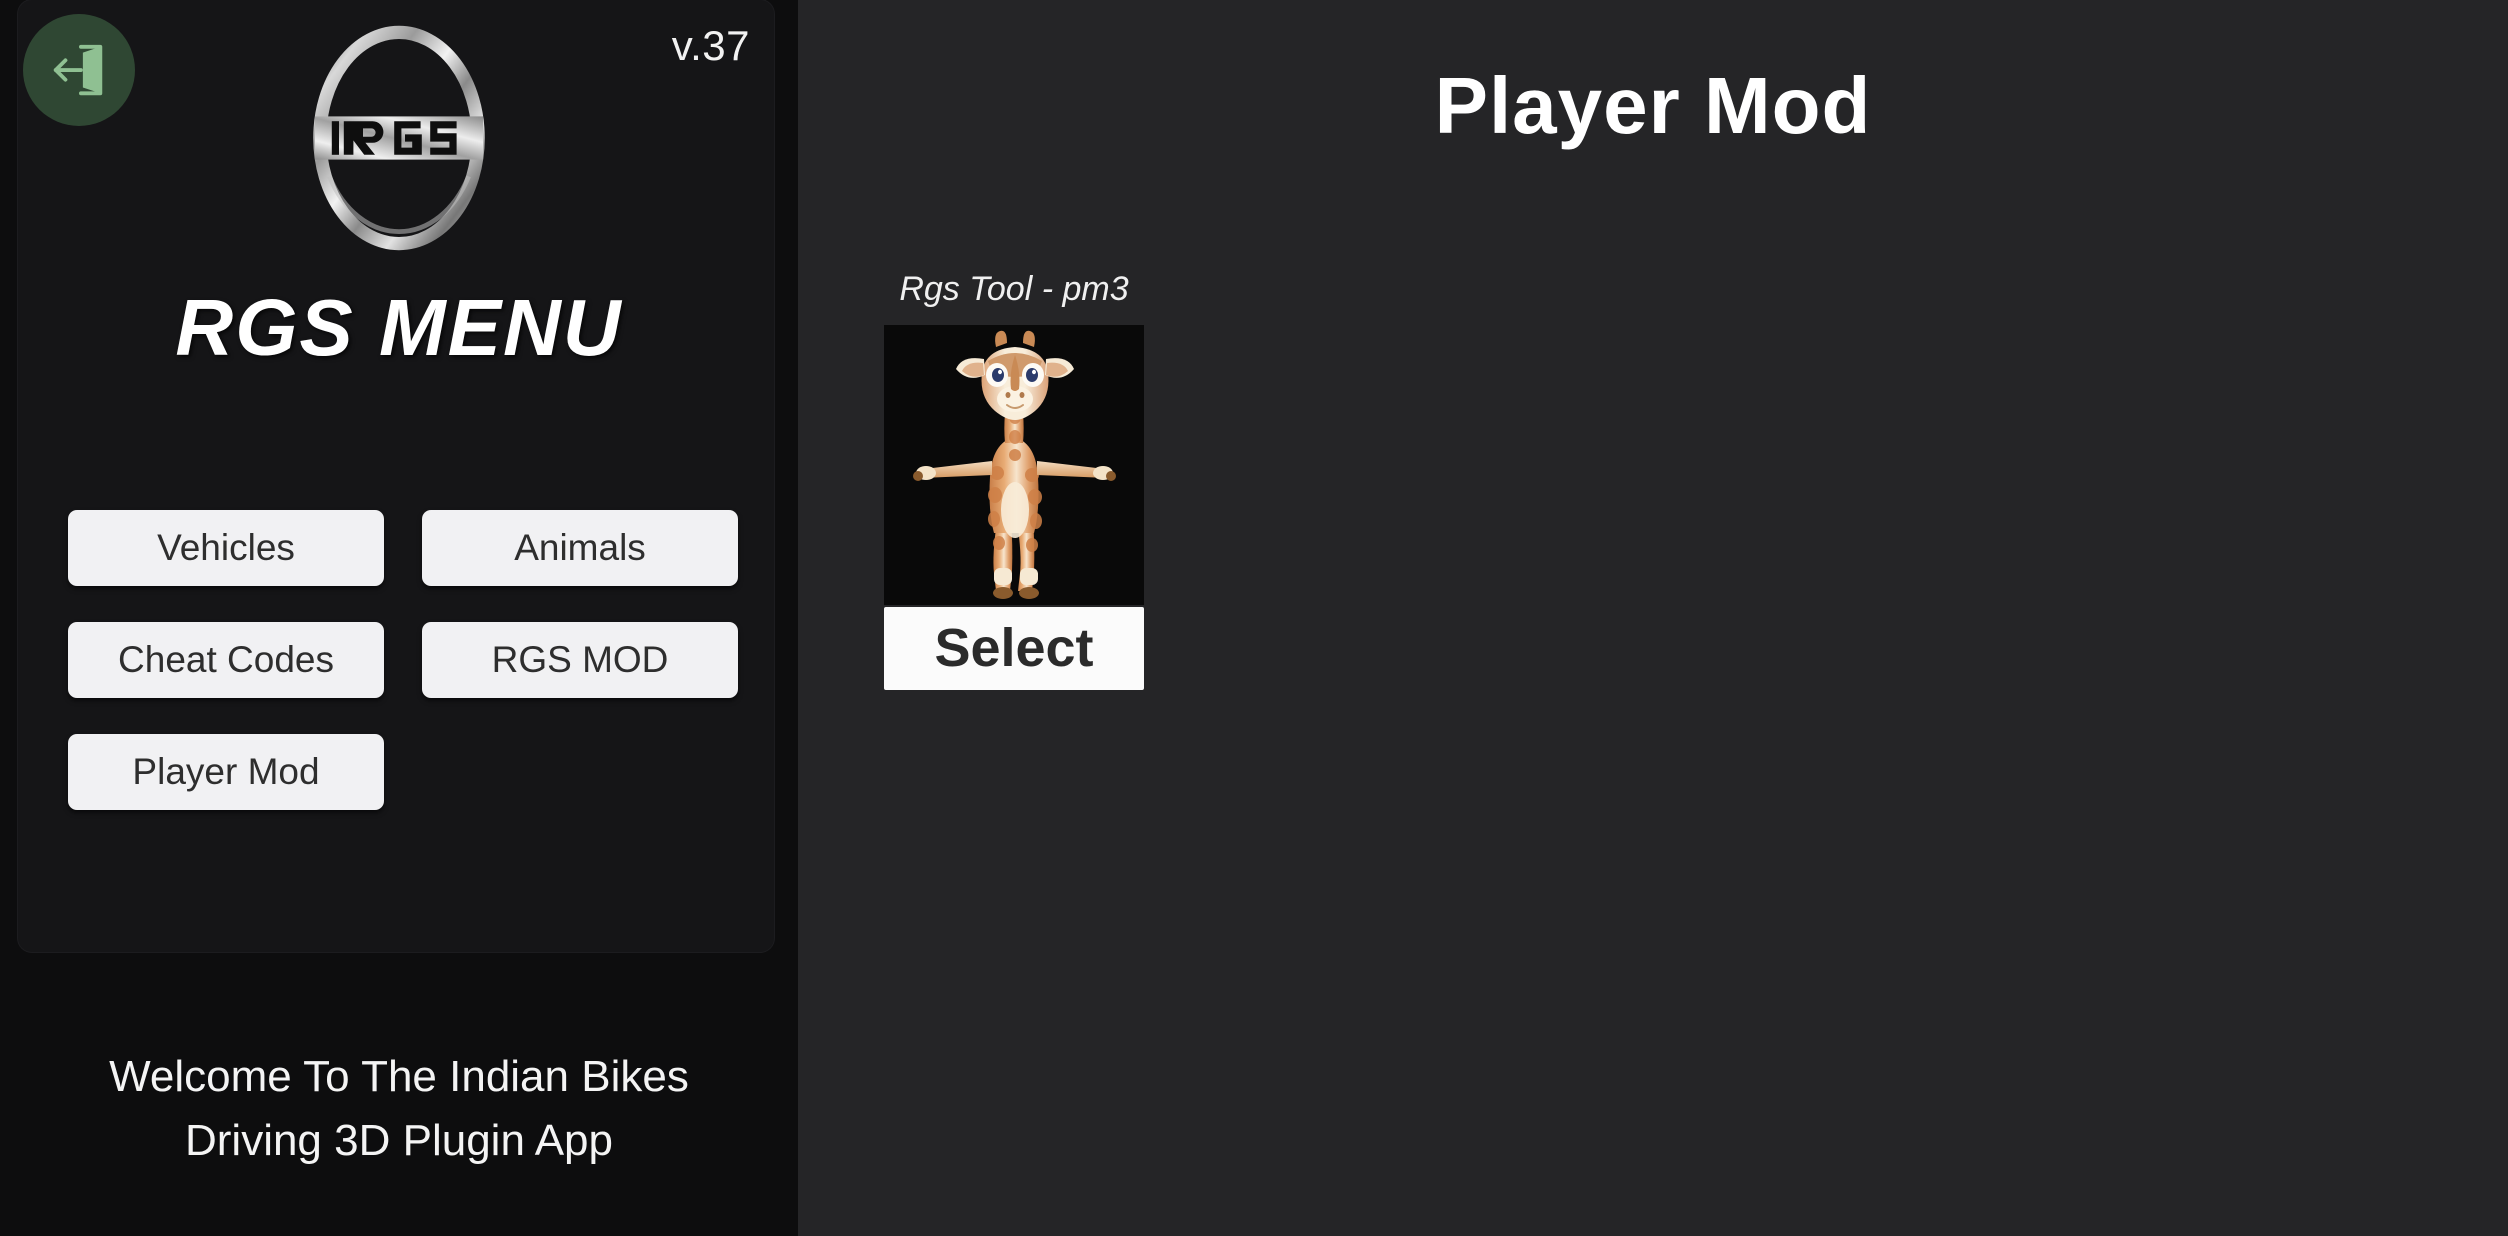 Image resolution: width=2508 pixels, height=1236 pixels. What do you see at coordinates (1653, 105) in the screenshot?
I see `main-page-title: Player Mod` at bounding box center [1653, 105].